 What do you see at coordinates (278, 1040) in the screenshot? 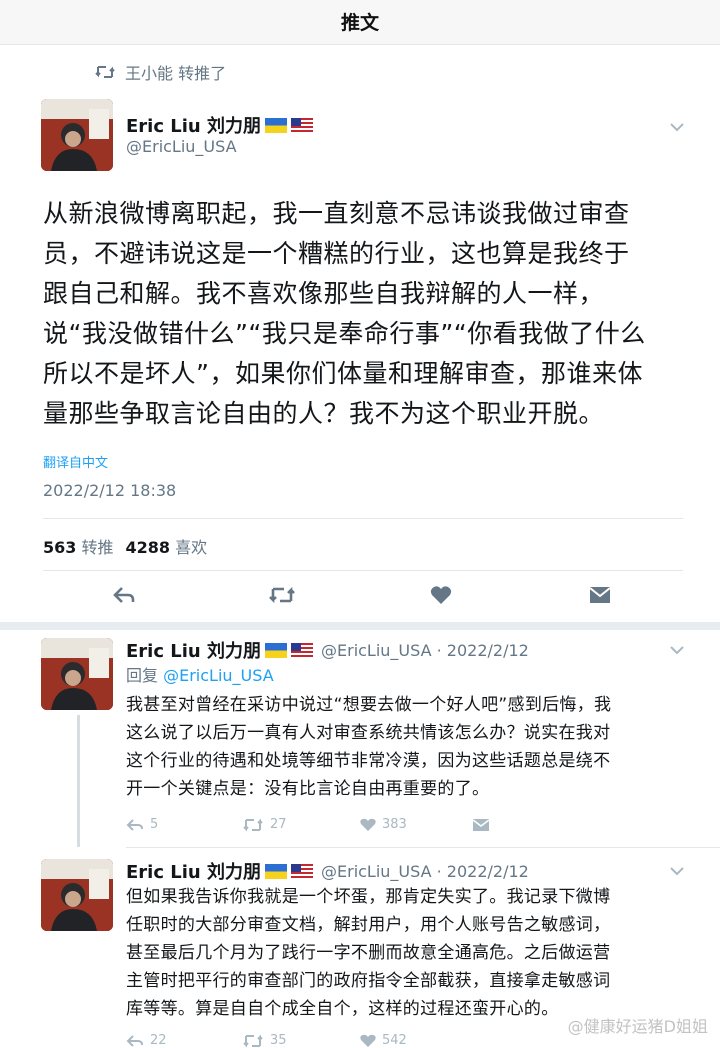
I see `retweet-count: 35` at bounding box center [278, 1040].